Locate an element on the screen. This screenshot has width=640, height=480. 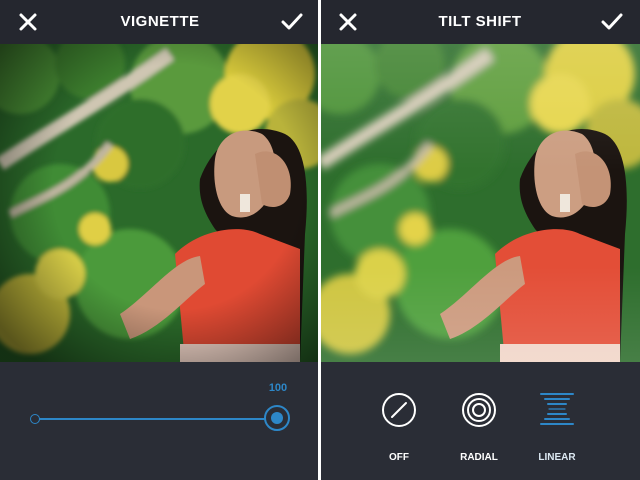
panel-divider is located at coordinates (319, 240).